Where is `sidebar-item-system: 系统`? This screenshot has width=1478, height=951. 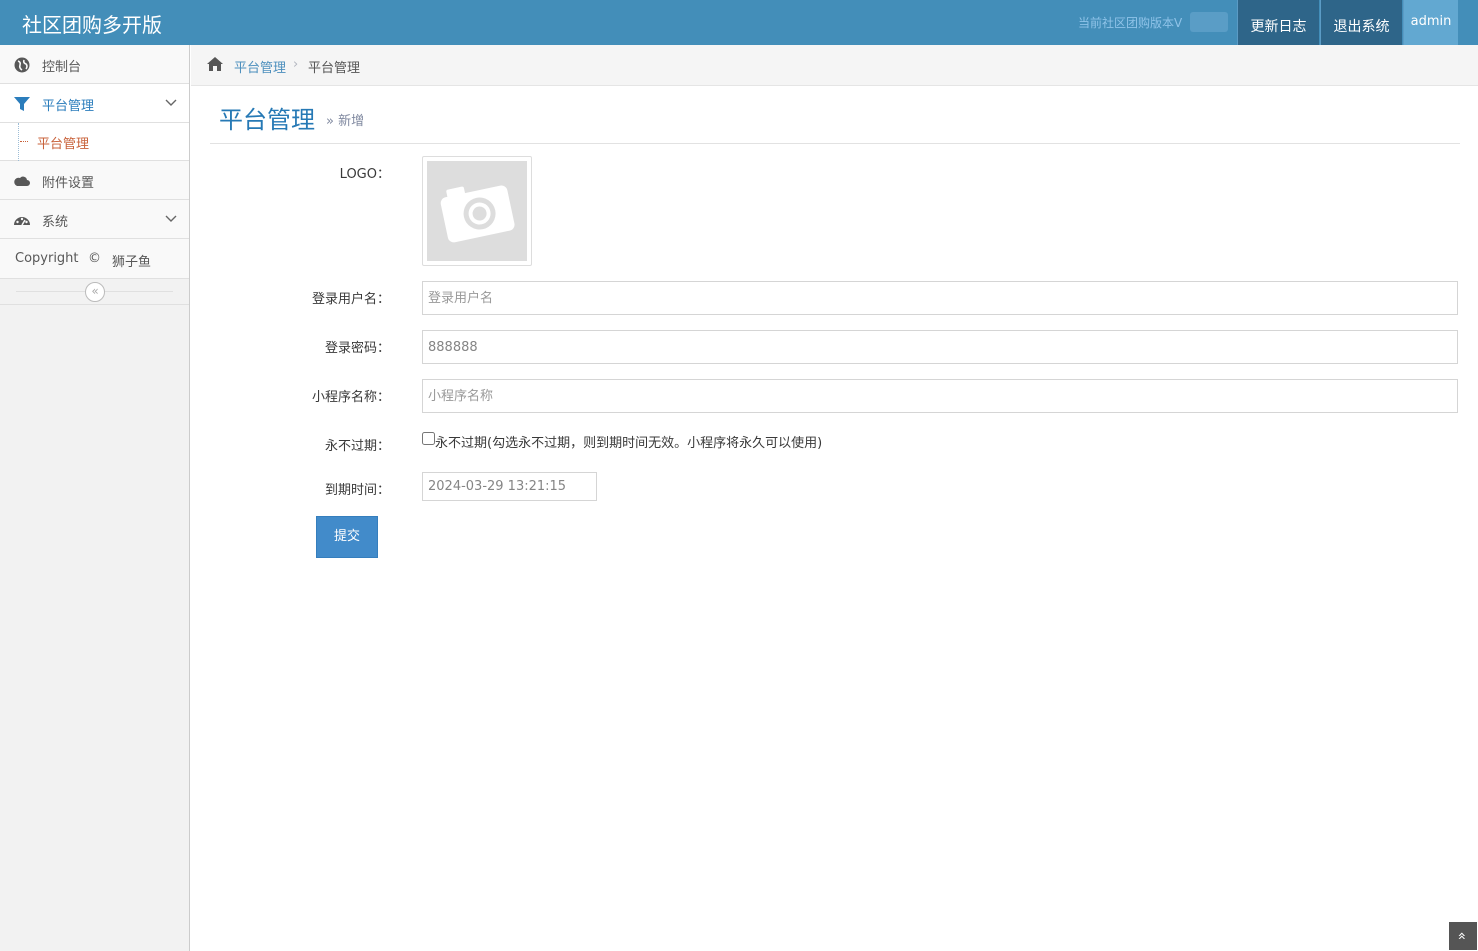
sidebar-item-system: 系统 is located at coordinates (94, 219).